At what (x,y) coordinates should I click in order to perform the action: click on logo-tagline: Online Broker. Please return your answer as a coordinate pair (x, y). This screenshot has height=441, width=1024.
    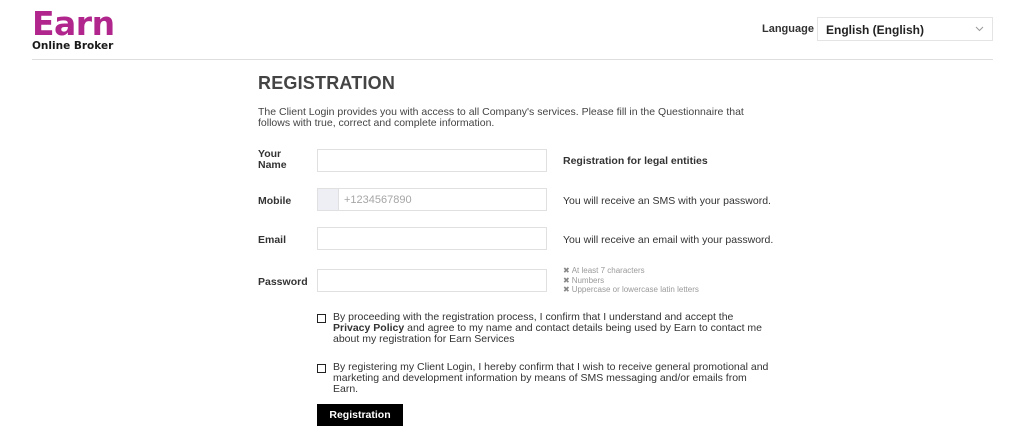
    Looking at the image, I should click on (73, 46).